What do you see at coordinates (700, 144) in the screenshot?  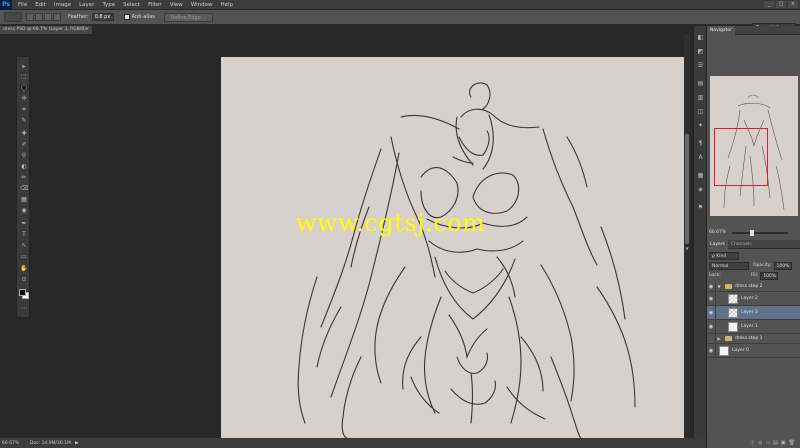 I see `paragraph-panel-icon: ¶` at bounding box center [700, 144].